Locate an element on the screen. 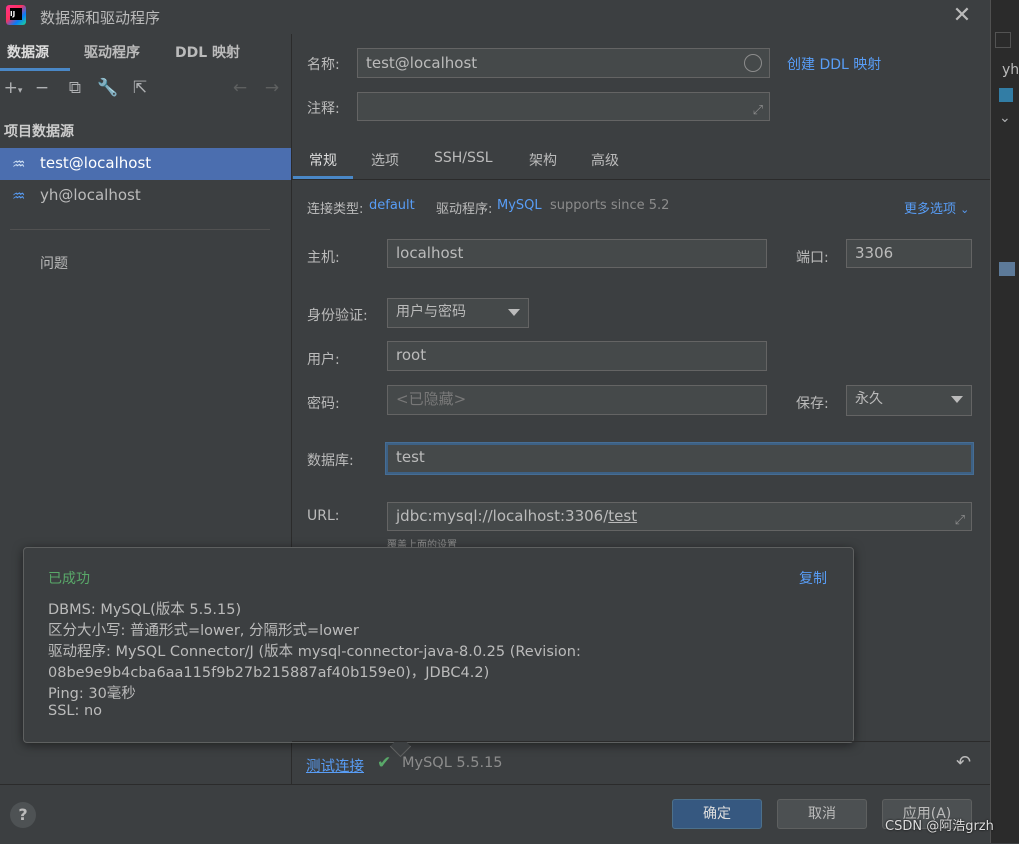 The image size is (1019, 844). datasource-label: yh@localhost is located at coordinates (90, 195).